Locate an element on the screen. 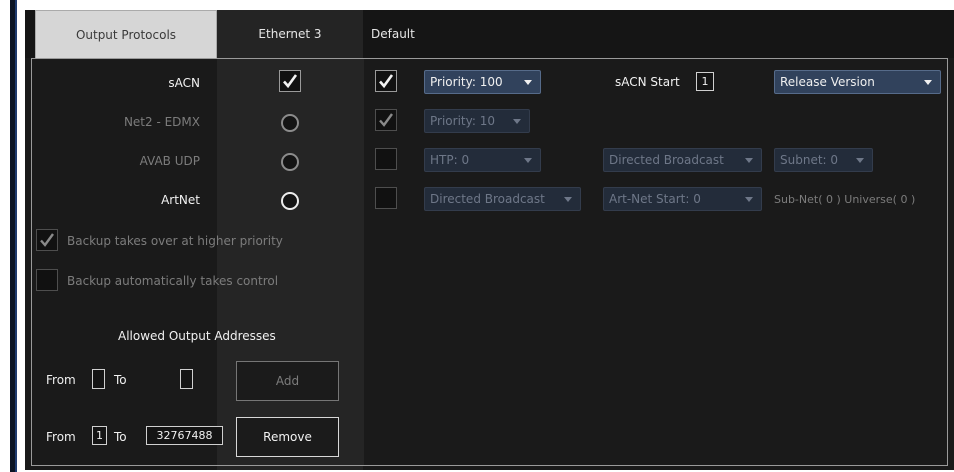 Image resolution: width=954 pixels, height=472 pixels. tab-output-protocols-label: Output Protocols is located at coordinates (126, 34).